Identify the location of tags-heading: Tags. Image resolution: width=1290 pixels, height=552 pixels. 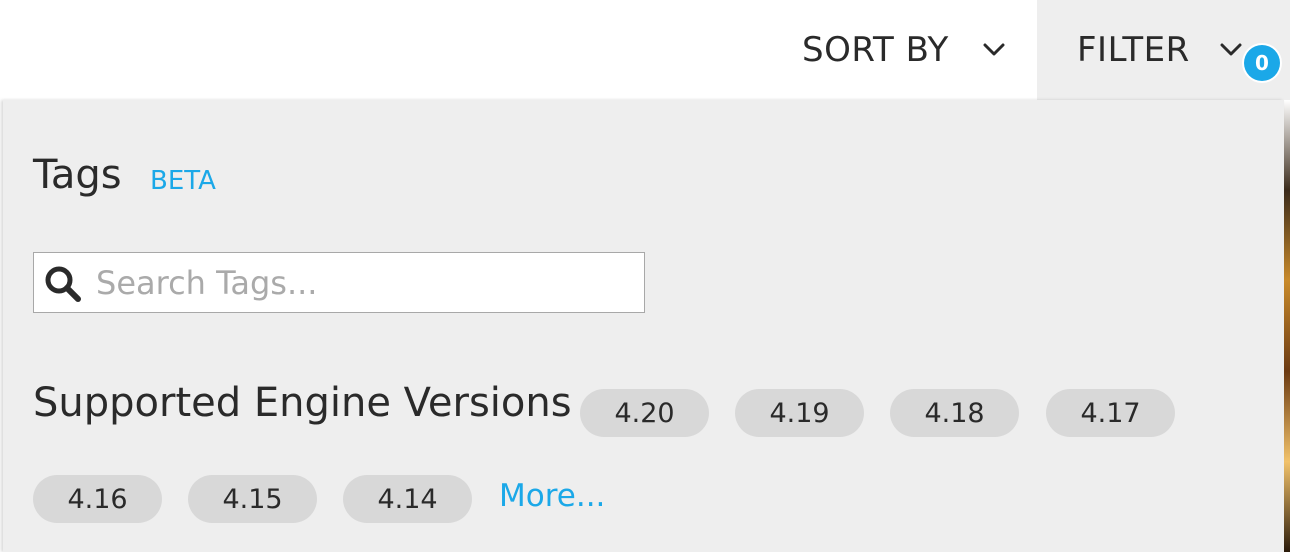
(77, 175).